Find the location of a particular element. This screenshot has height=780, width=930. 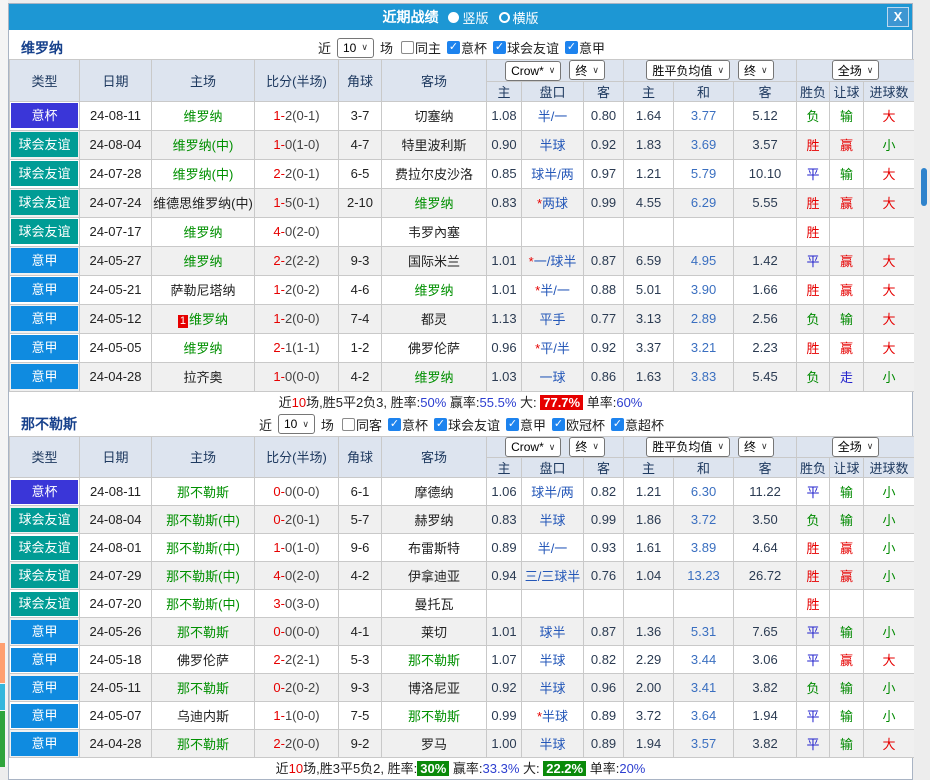

sub-column-header: 和 is located at coordinates (704, 91).